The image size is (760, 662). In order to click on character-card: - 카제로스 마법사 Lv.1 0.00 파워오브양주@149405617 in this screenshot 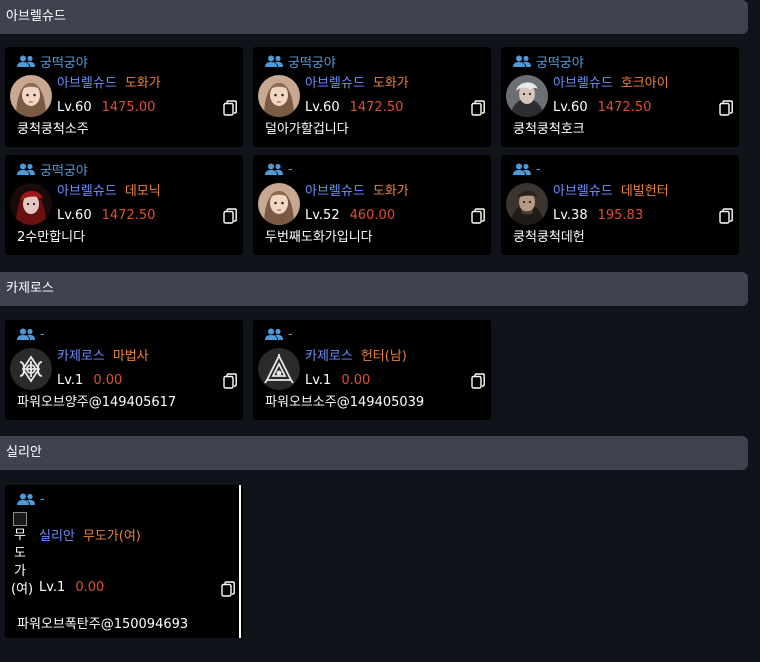, I will do `click(124, 370)`.